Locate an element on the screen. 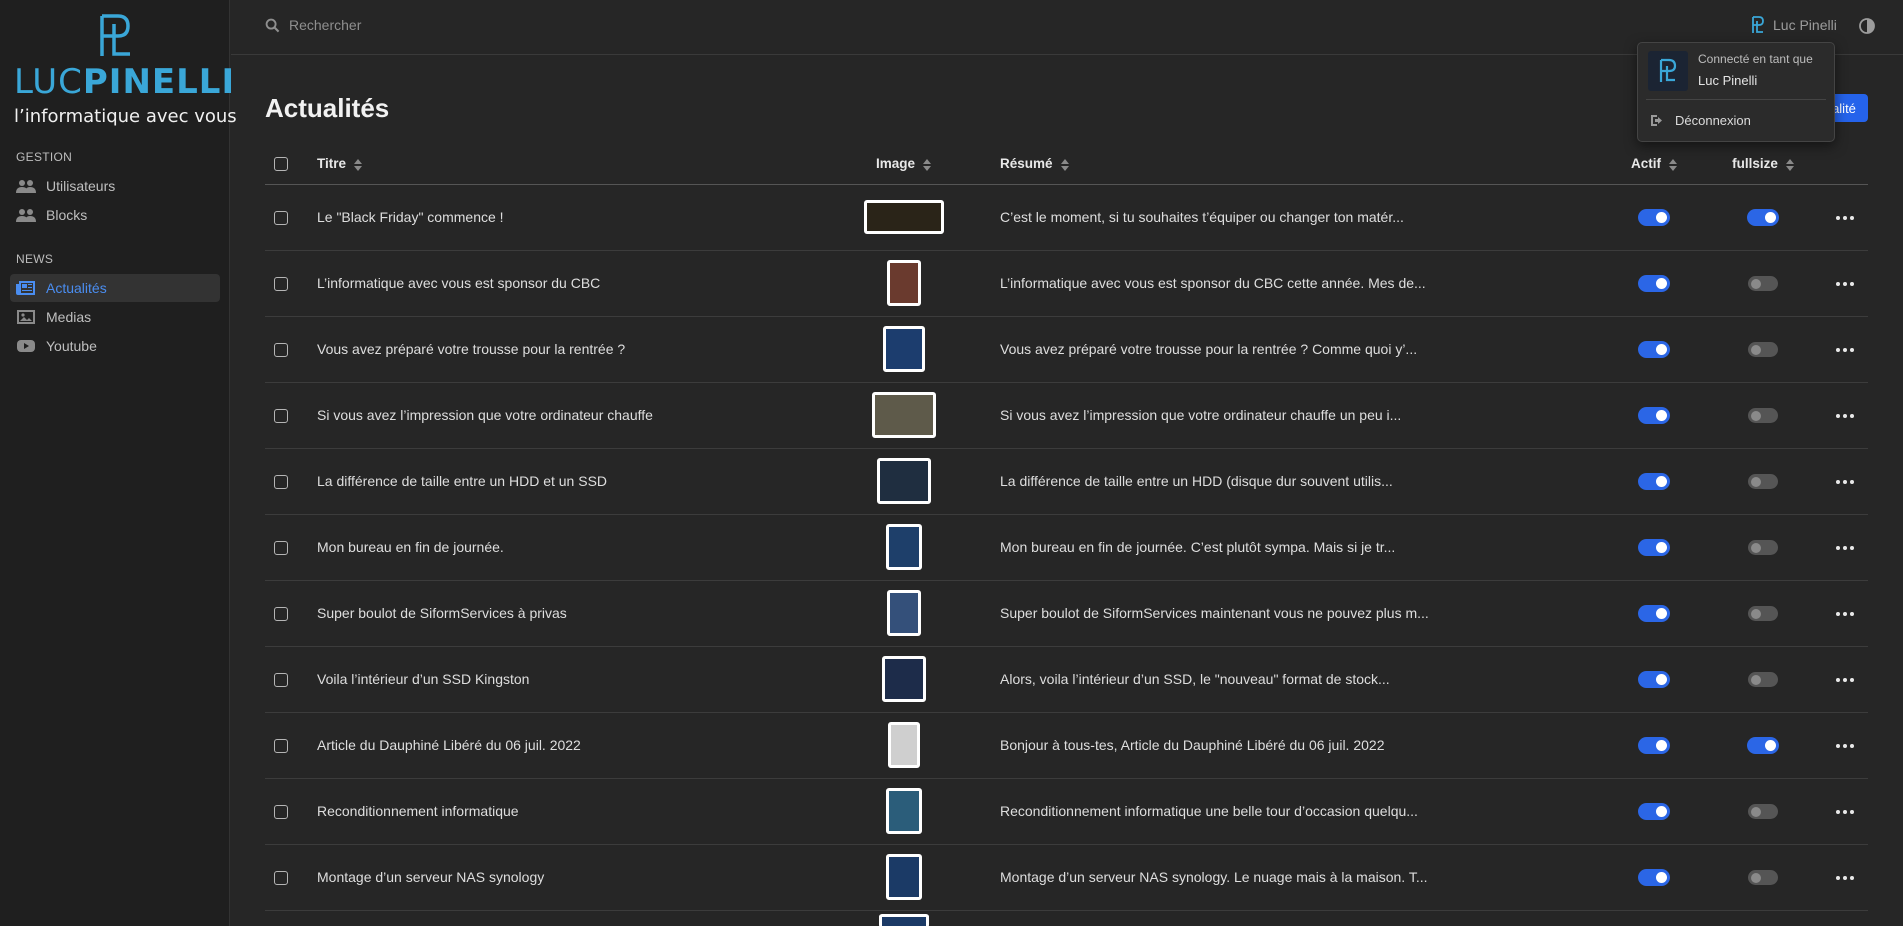  row-actions-cell is located at coordinates (1843, 745).